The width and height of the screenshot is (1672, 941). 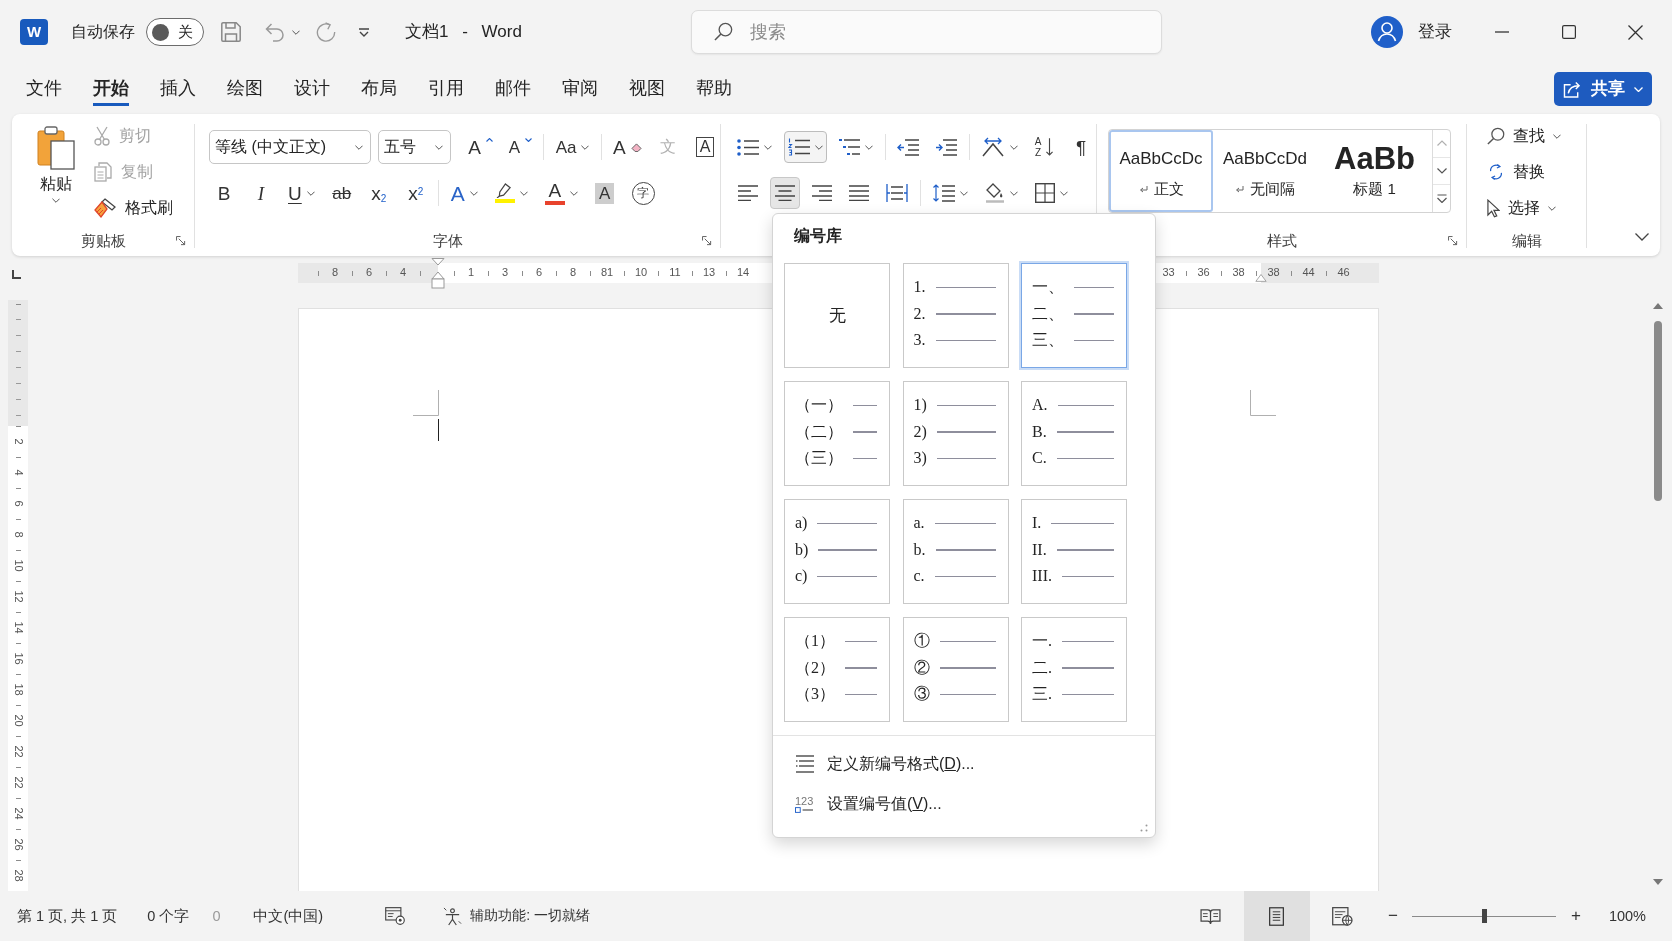 I want to click on underline-button: U, so click(x=301, y=193).